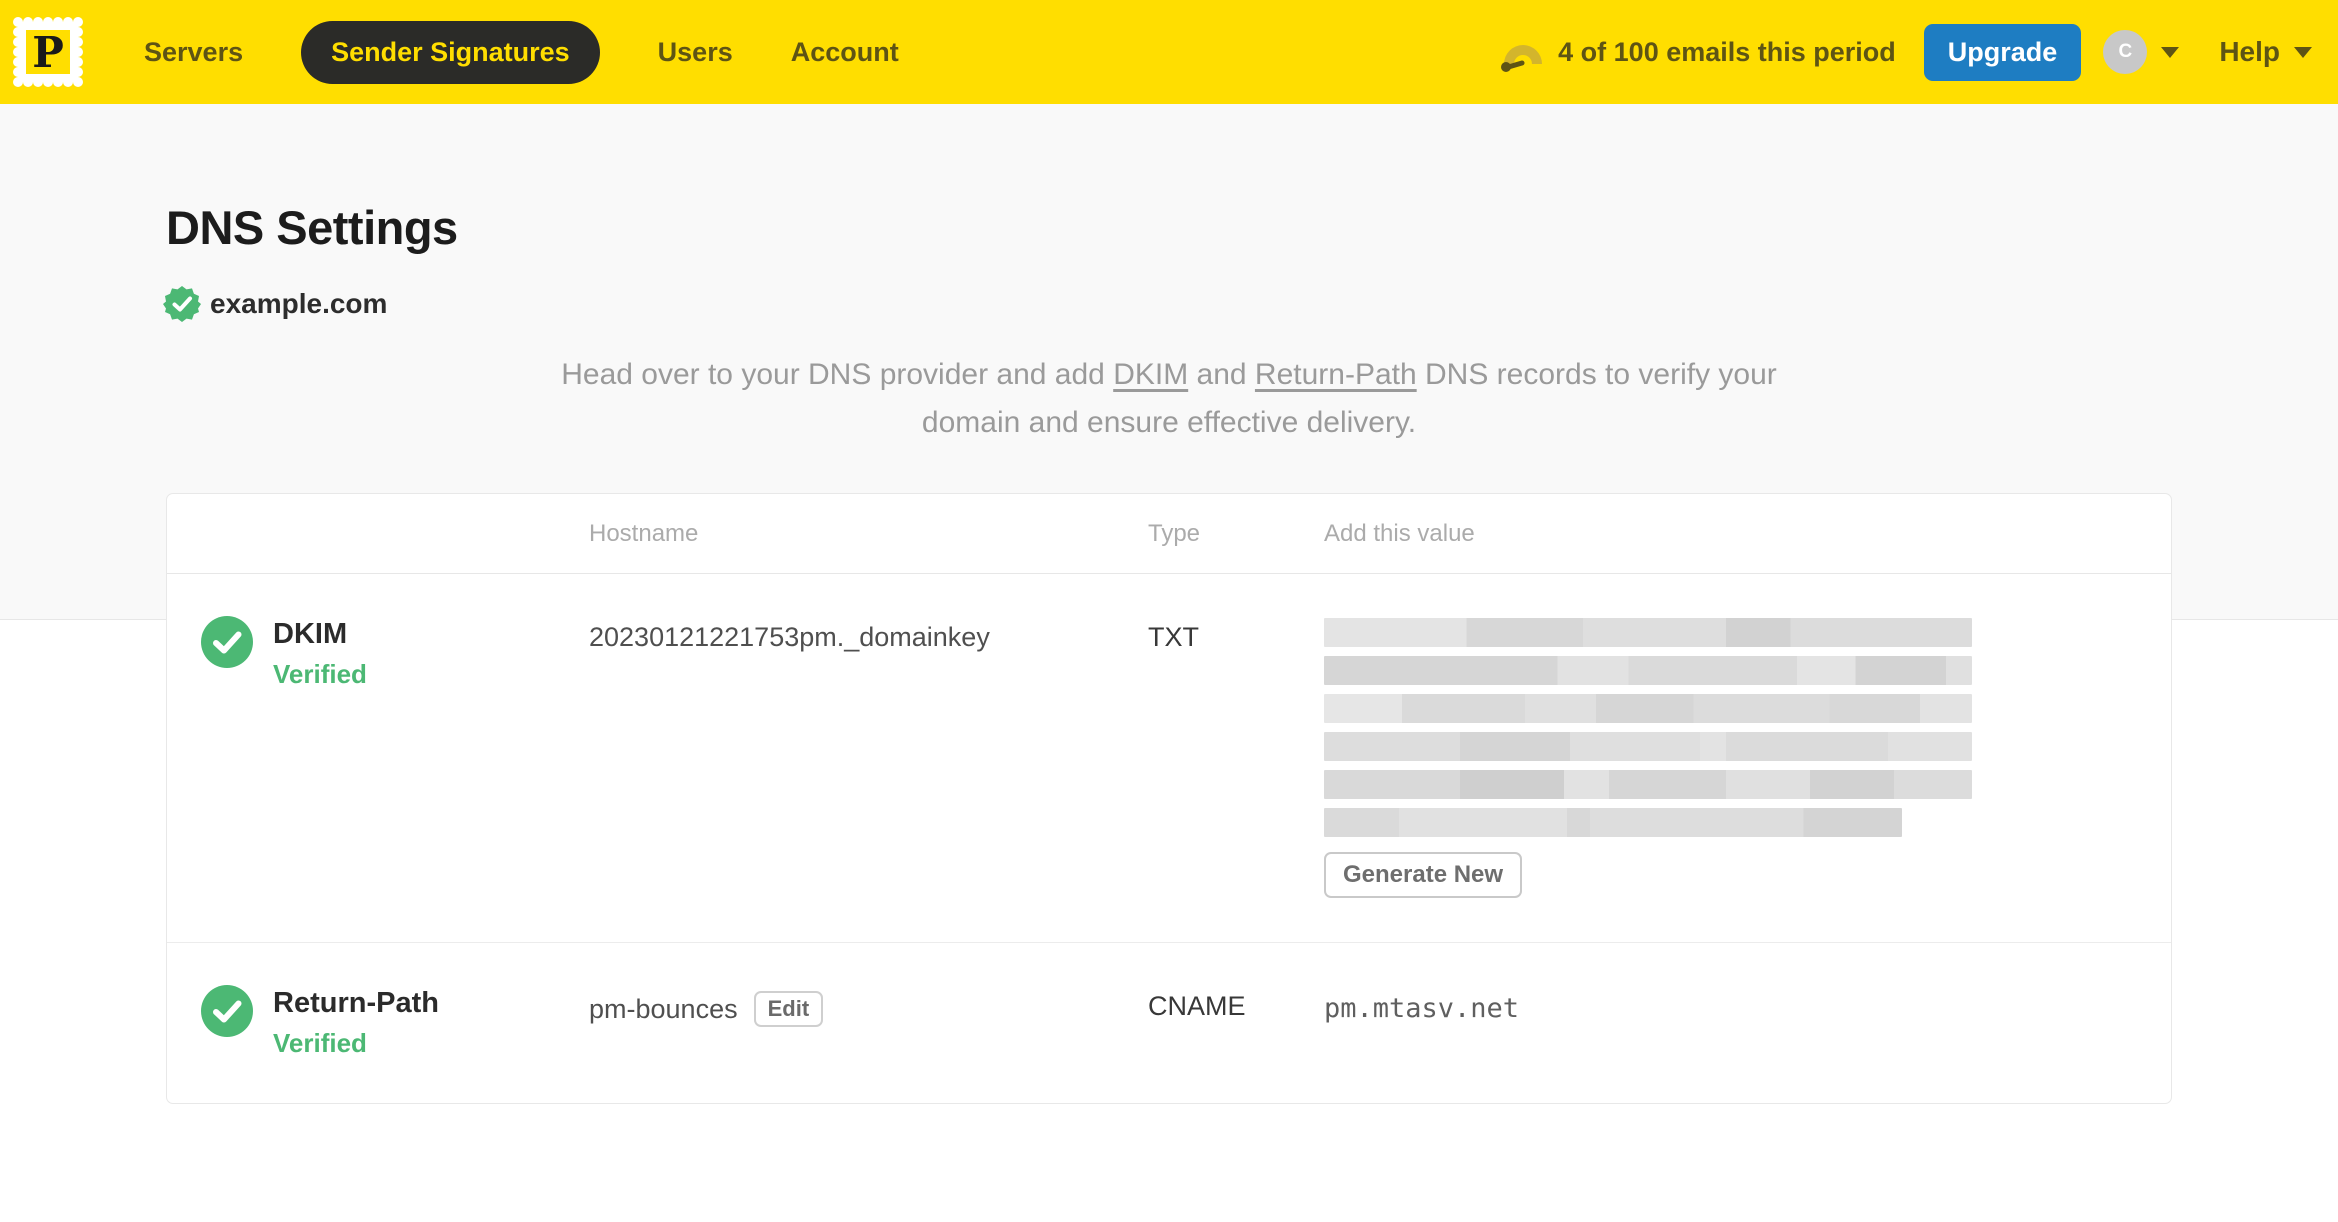  Describe the element at coordinates (431, 1022) in the screenshot. I see `record-cell: Return-Path Verified` at that location.